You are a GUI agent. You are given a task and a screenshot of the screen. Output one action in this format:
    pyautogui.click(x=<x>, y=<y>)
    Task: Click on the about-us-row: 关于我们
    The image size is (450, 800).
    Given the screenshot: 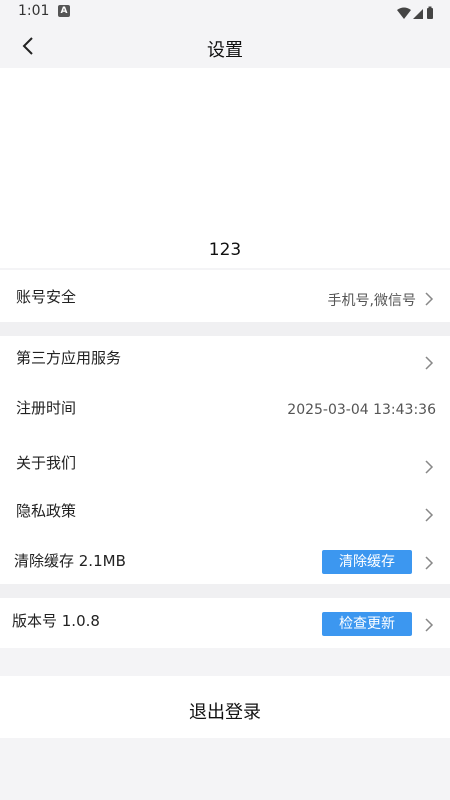 What is the action you would take?
    pyautogui.click(x=225, y=463)
    